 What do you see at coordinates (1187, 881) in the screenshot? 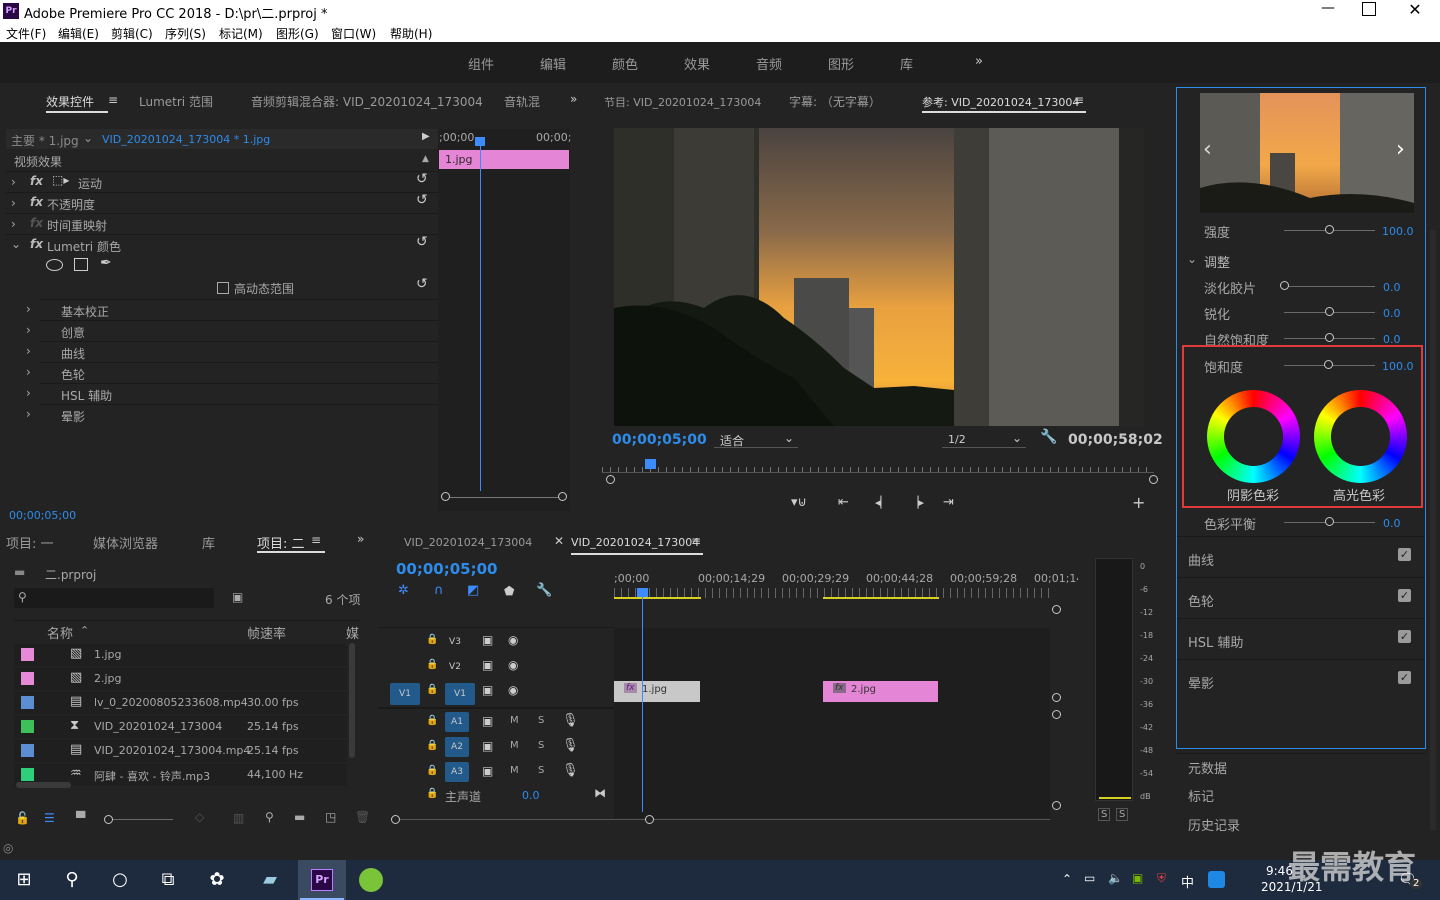
I see `ime-indicator: 中` at bounding box center [1187, 881].